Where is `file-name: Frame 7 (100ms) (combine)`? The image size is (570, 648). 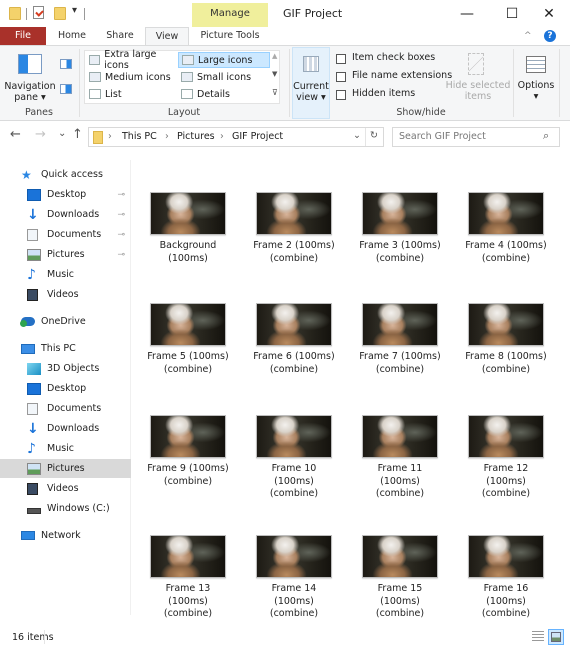
file-name: Frame 7 (100ms) (combine) is located at coordinates (400, 363).